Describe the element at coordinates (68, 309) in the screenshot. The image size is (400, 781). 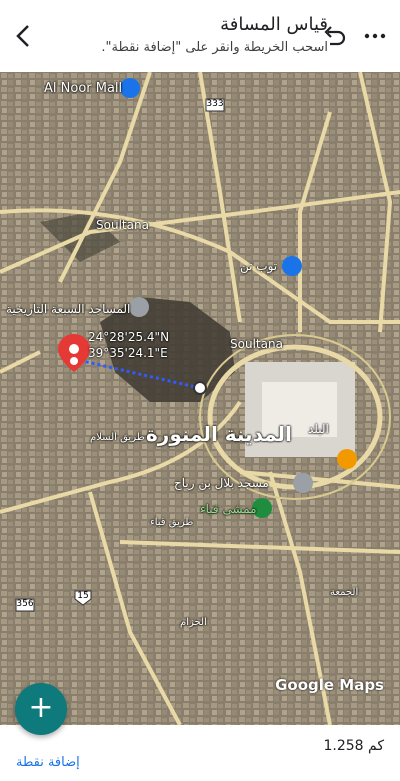
I see `poi-seven-mosques: المساجد السبعة التاريخية` at that location.